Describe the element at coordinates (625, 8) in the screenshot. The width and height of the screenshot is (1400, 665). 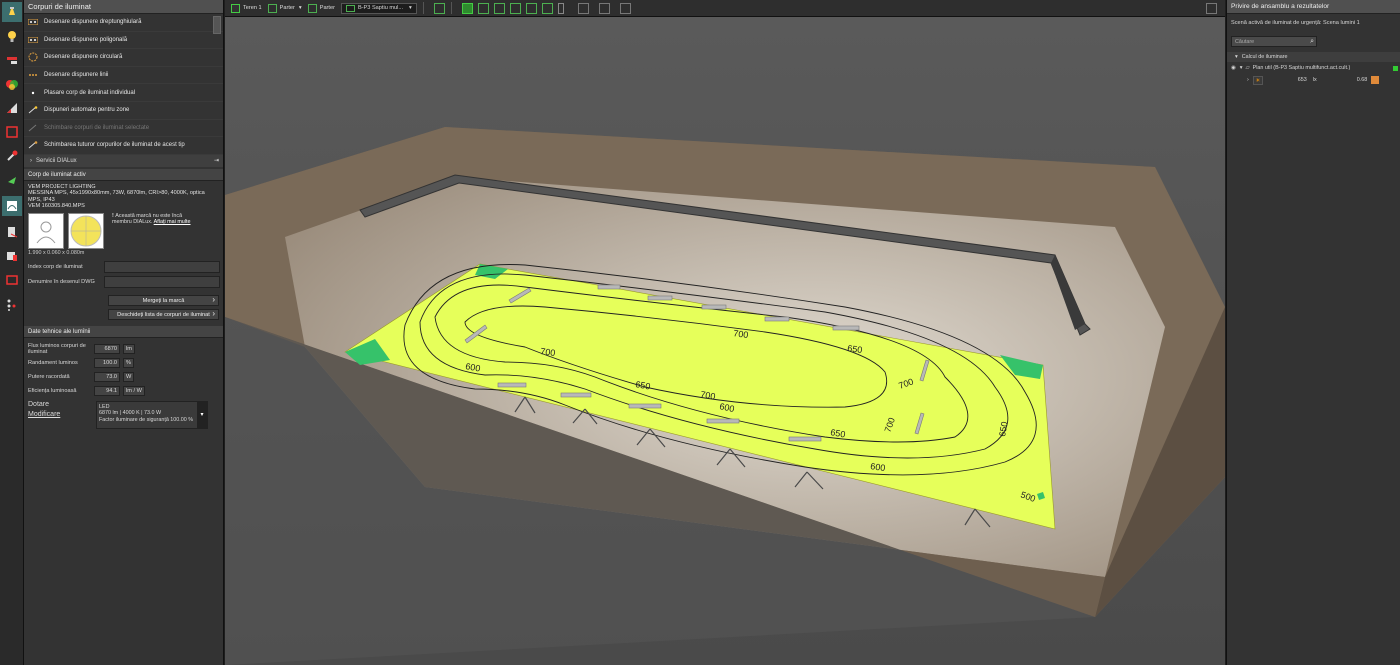
I see `axis-icon` at that location.